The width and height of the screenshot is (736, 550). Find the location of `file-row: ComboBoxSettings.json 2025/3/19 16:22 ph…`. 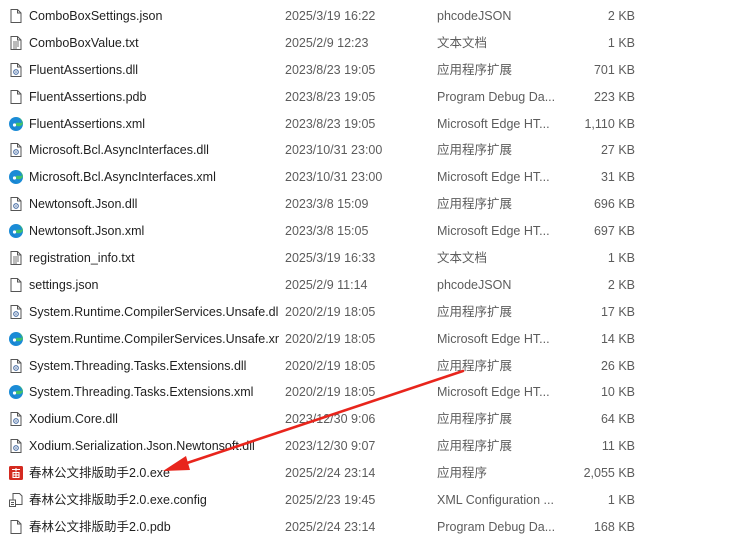

file-row: ComboBoxSettings.json 2025/3/19 16:22 ph… is located at coordinates (368, 16).